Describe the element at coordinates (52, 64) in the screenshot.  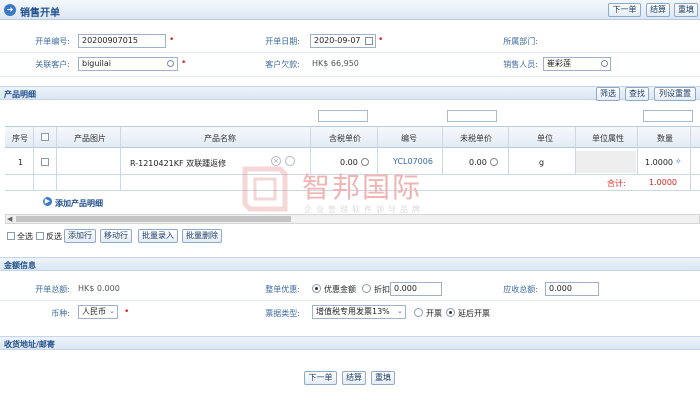
I see `customer-label: 关联客户:` at that location.